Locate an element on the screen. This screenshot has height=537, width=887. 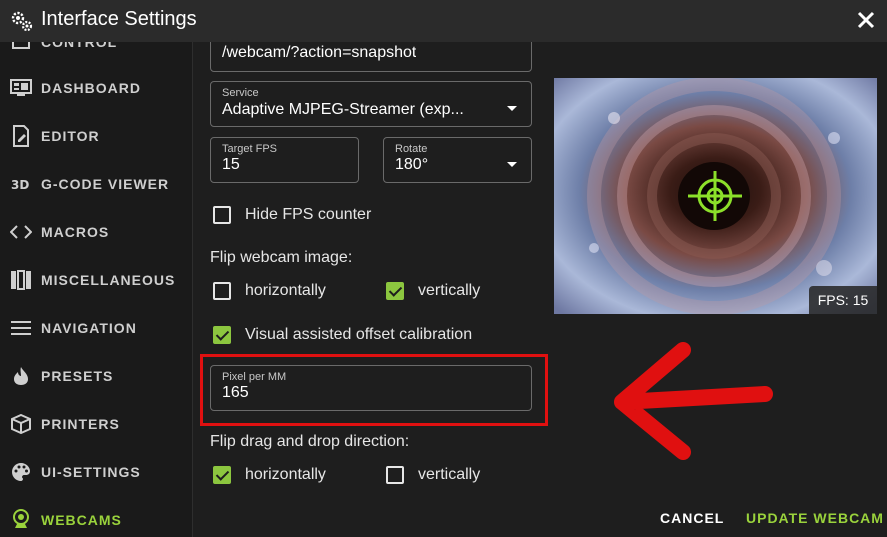
sidebar-item-label: G-CODE VIEWER is located at coordinates (105, 184).